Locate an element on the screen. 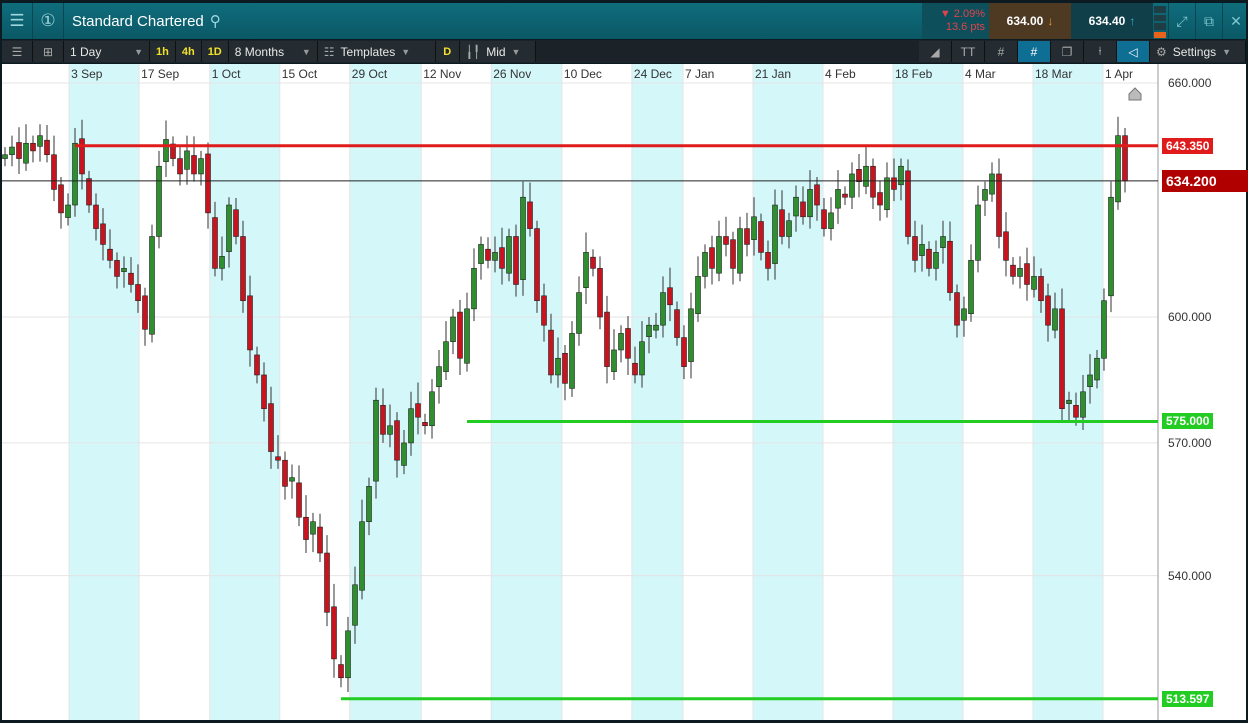 This screenshot has height=723, width=1248. price-type-select: ╽╿ Mid ▼ is located at coordinates (497, 51).